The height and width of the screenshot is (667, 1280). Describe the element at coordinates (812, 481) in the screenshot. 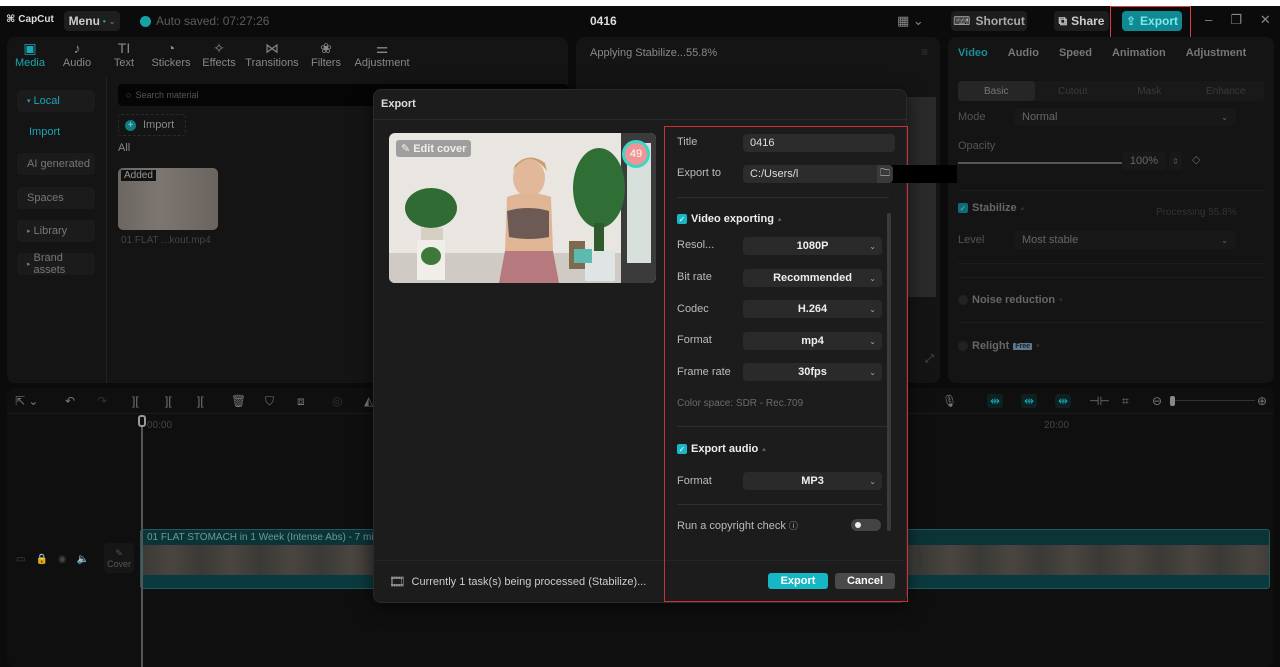

I see `audio-format-select: MP3 ⌄` at that location.